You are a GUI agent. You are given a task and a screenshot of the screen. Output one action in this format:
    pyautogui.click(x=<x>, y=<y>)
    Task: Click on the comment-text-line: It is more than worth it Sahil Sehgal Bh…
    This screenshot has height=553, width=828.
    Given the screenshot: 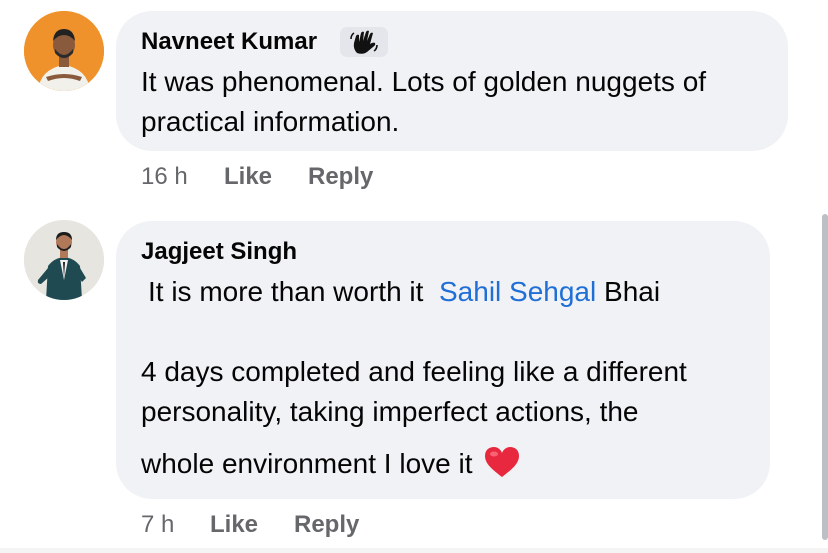 What is the action you would take?
    pyautogui.click(x=404, y=292)
    